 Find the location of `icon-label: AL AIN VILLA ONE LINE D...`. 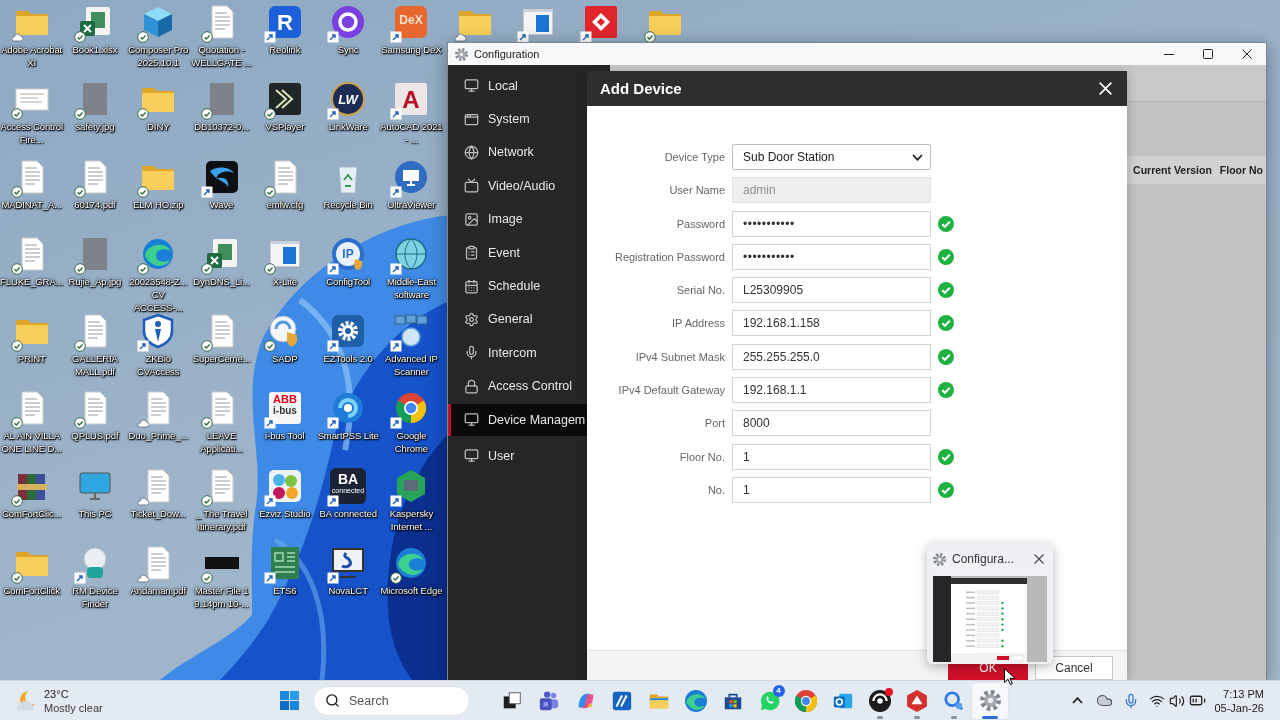

icon-label: AL AIN VILLA ONE LINE D... is located at coordinates (32, 442).